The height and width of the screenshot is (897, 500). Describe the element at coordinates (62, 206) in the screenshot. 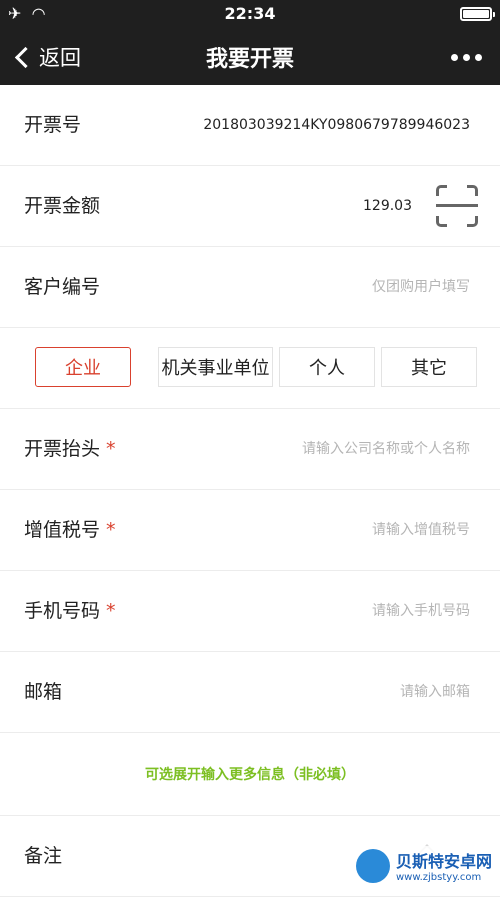

I see `amount-label: 开票金额` at that location.